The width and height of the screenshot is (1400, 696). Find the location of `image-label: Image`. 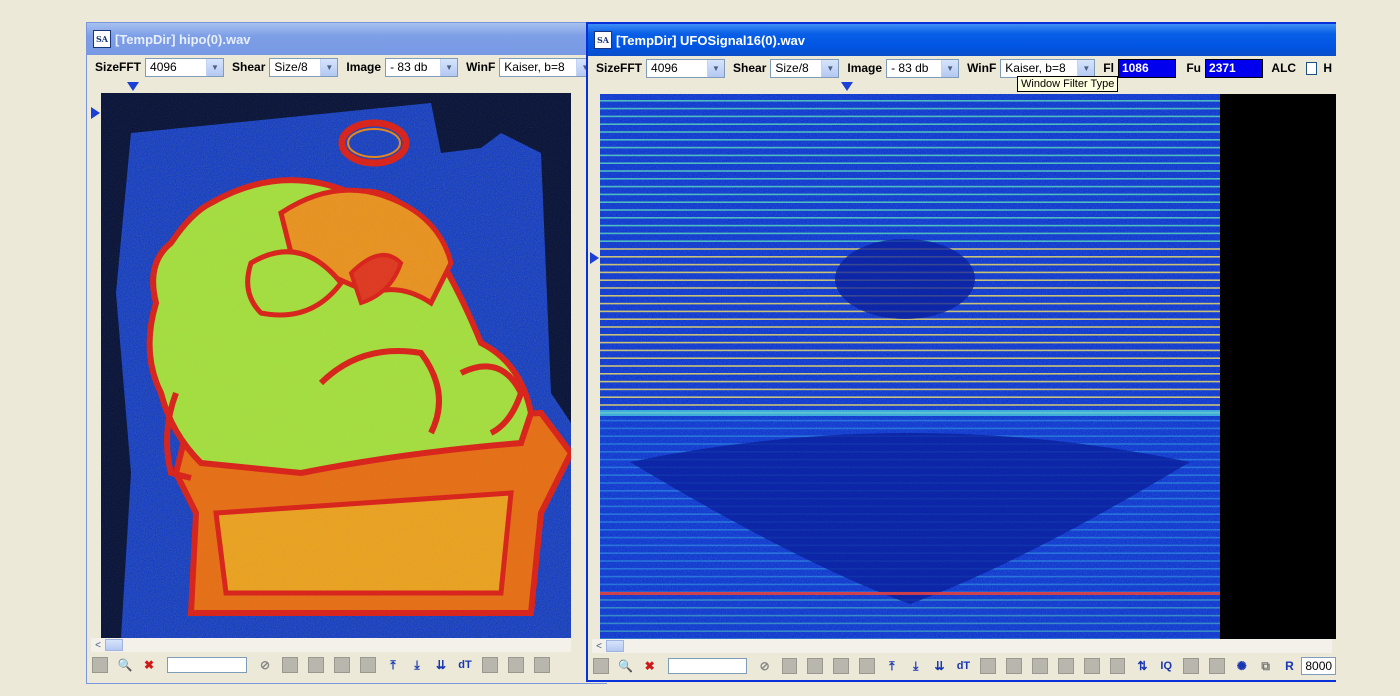

image-label: Image is located at coordinates (865, 68).